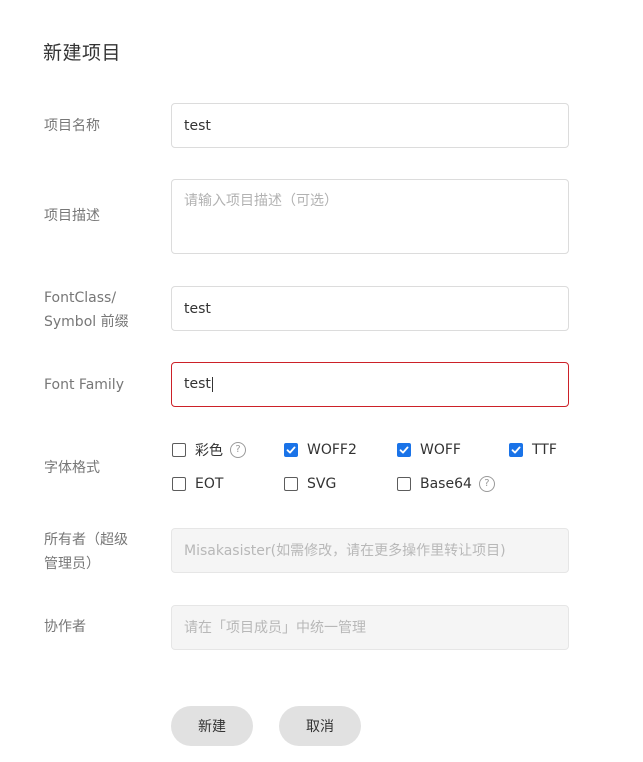 Image resolution: width=643 pixels, height=762 pixels. What do you see at coordinates (544, 450) in the screenshot?
I see `checkbox-label: TTF` at bounding box center [544, 450].